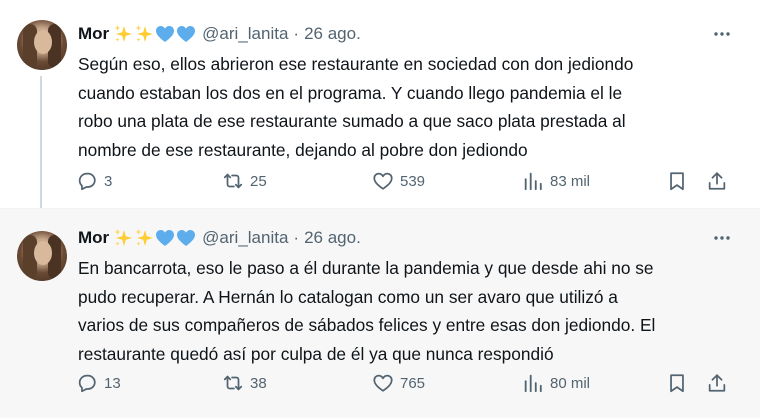 This screenshot has height=418, width=760. Describe the element at coordinates (413, 181) in the screenshot. I see `like-count: 539` at that location.